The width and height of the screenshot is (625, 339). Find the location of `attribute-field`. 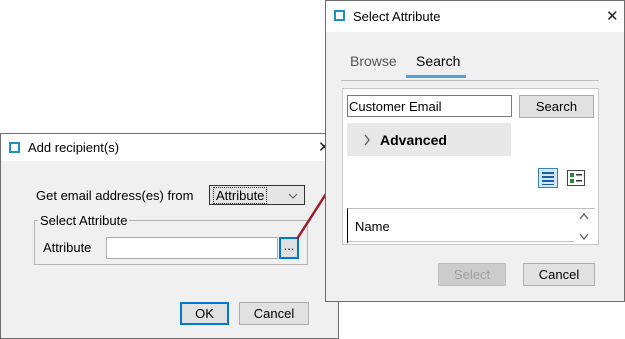

attribute-field is located at coordinates (192, 248).